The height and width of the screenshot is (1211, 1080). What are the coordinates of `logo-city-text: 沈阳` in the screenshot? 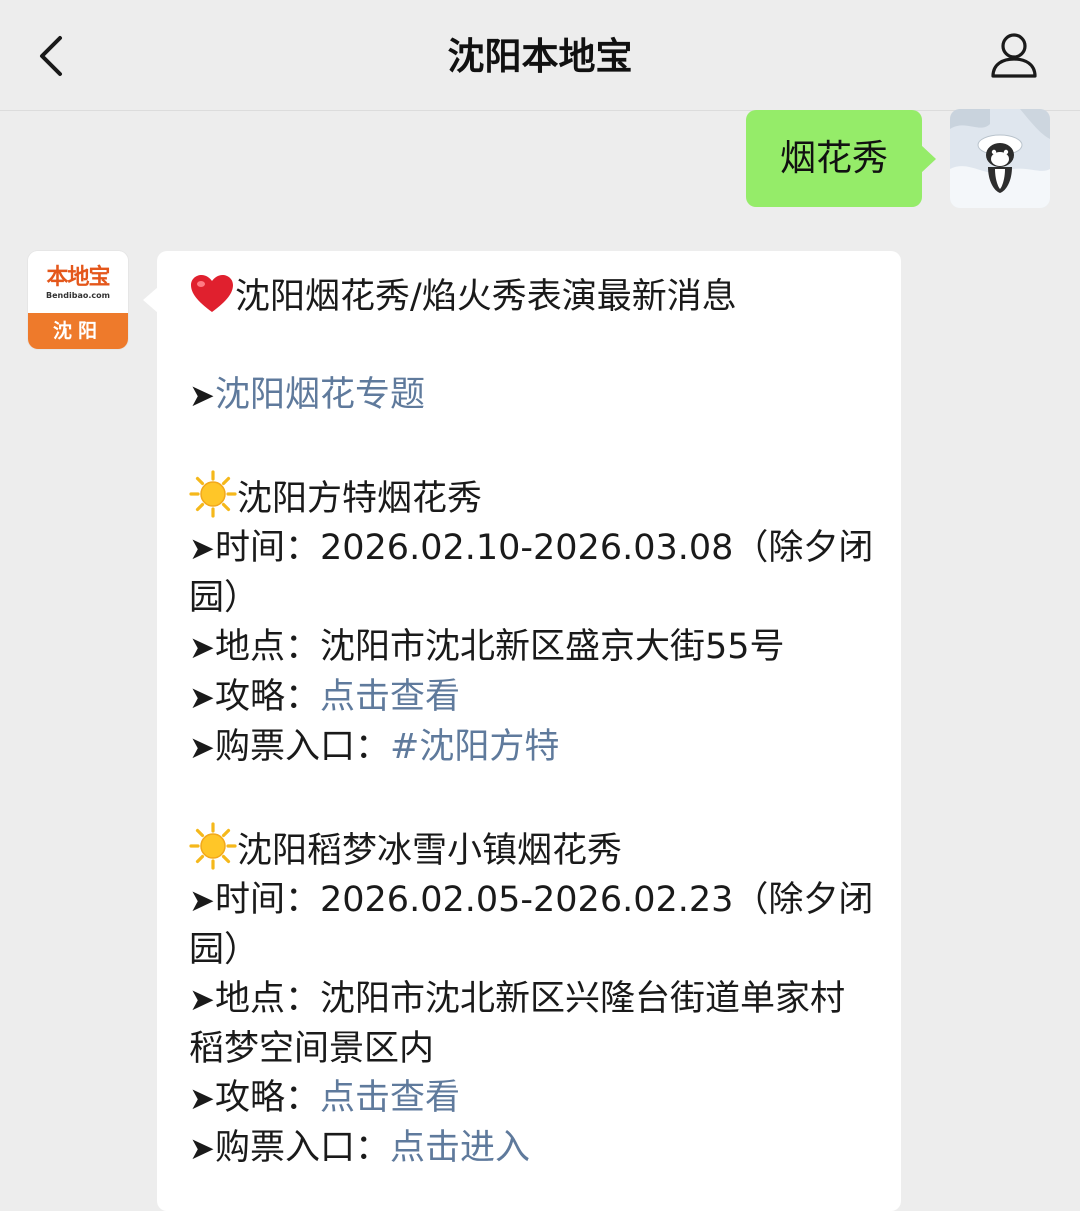 It's located at (78, 331).